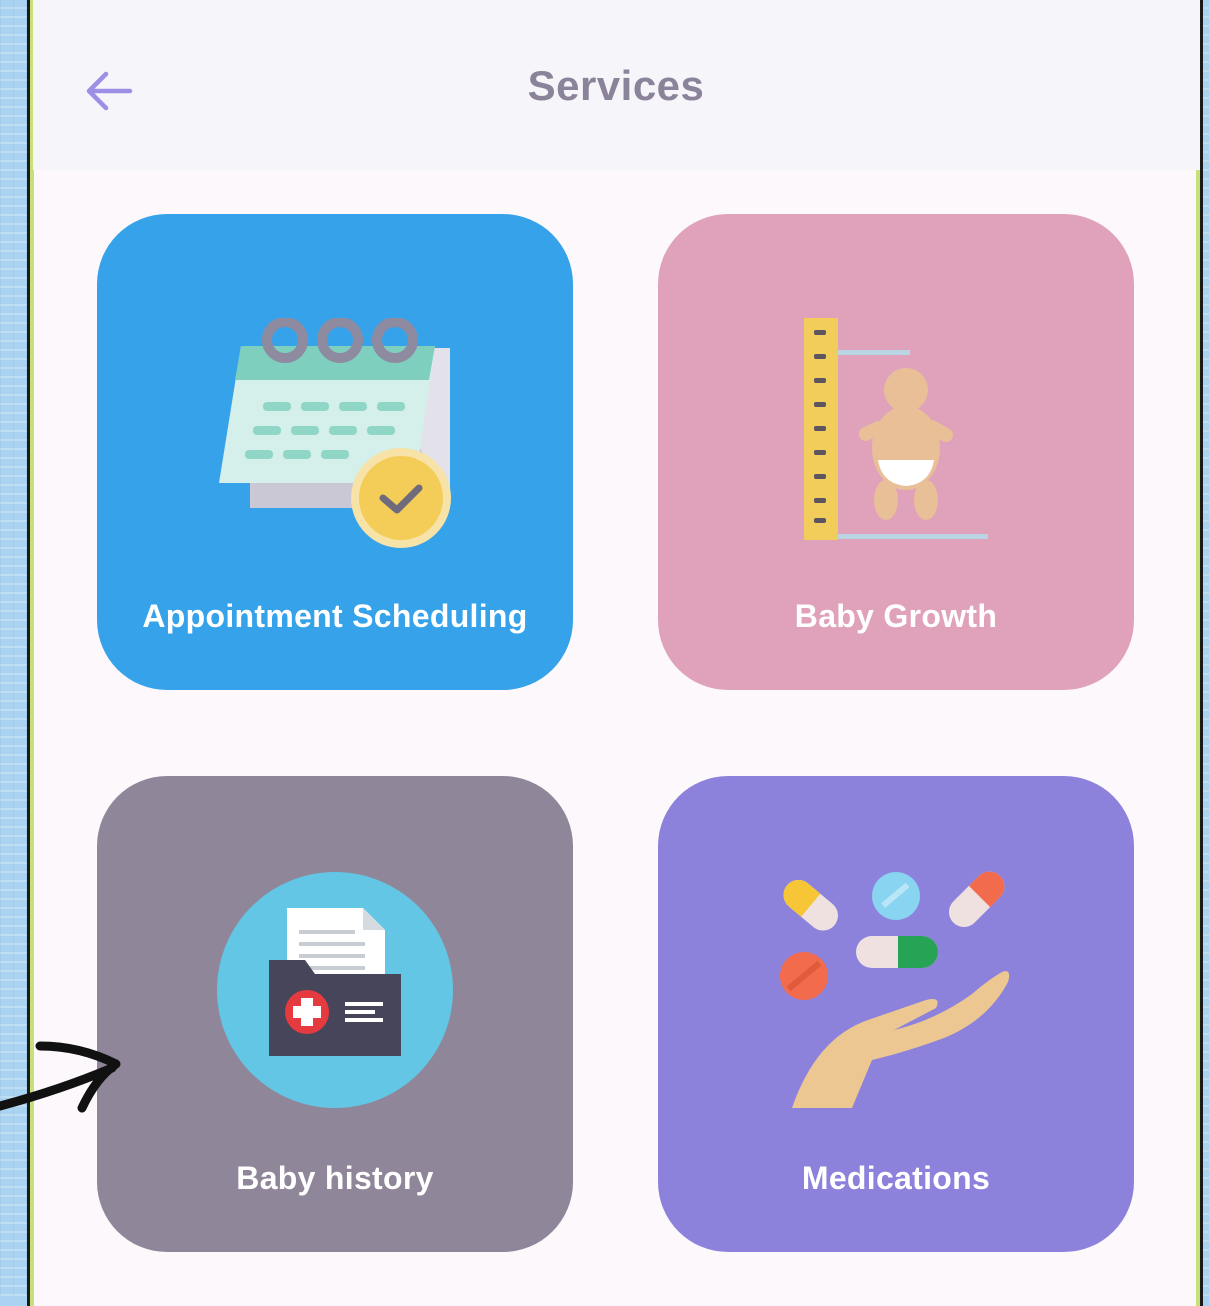  What do you see at coordinates (60, 1077) in the screenshot?
I see `pointer-arrow-annotation` at bounding box center [60, 1077].